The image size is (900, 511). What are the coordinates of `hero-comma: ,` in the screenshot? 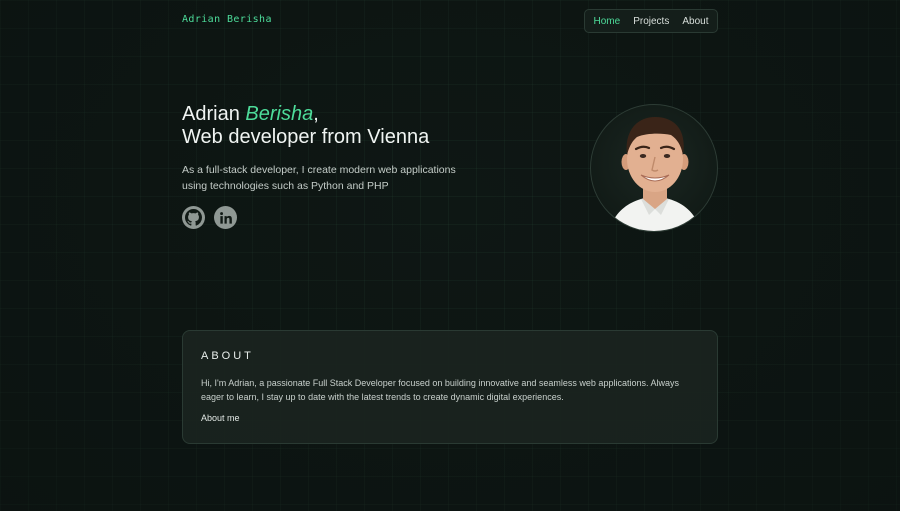 It's located at (316, 114).